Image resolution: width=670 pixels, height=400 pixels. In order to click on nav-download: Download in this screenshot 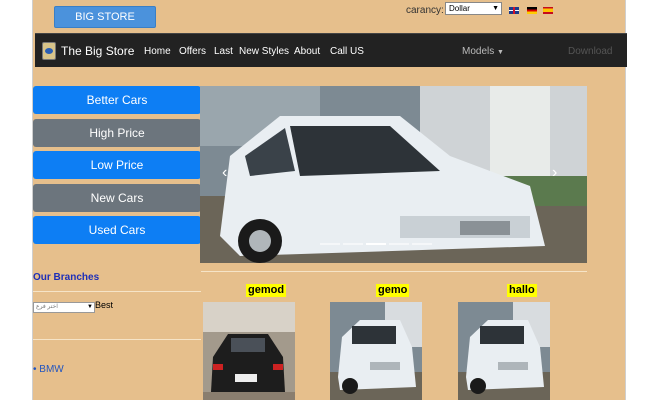, I will do `click(590, 51)`.